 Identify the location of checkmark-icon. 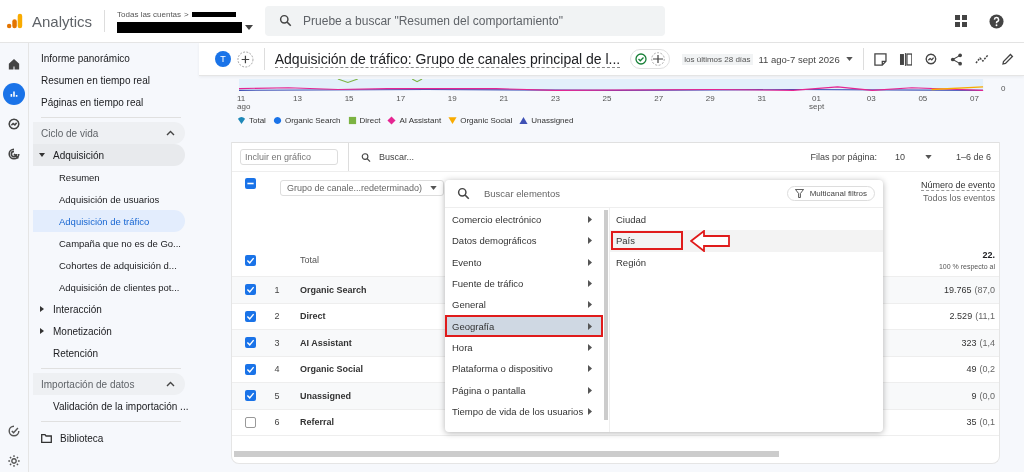
(250, 343).